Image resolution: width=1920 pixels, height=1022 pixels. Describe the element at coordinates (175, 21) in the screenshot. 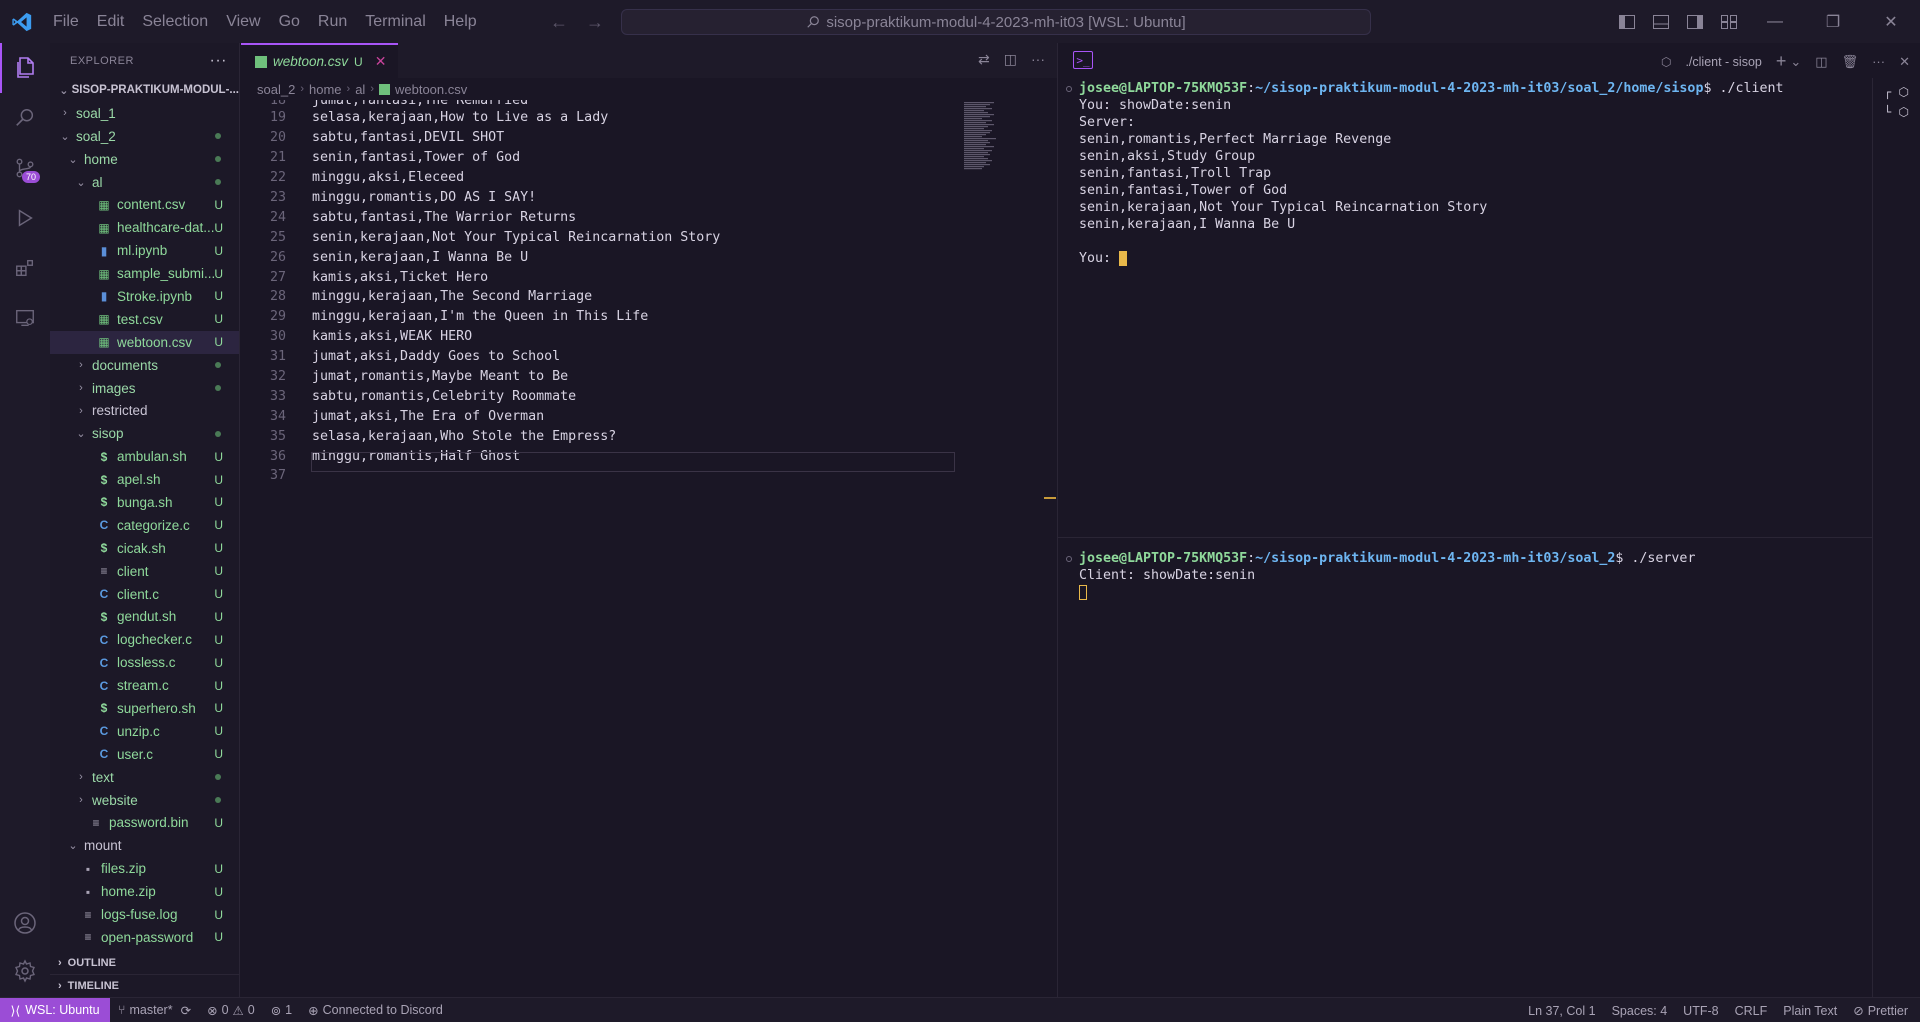

I see `menu-selection: Selection` at that location.